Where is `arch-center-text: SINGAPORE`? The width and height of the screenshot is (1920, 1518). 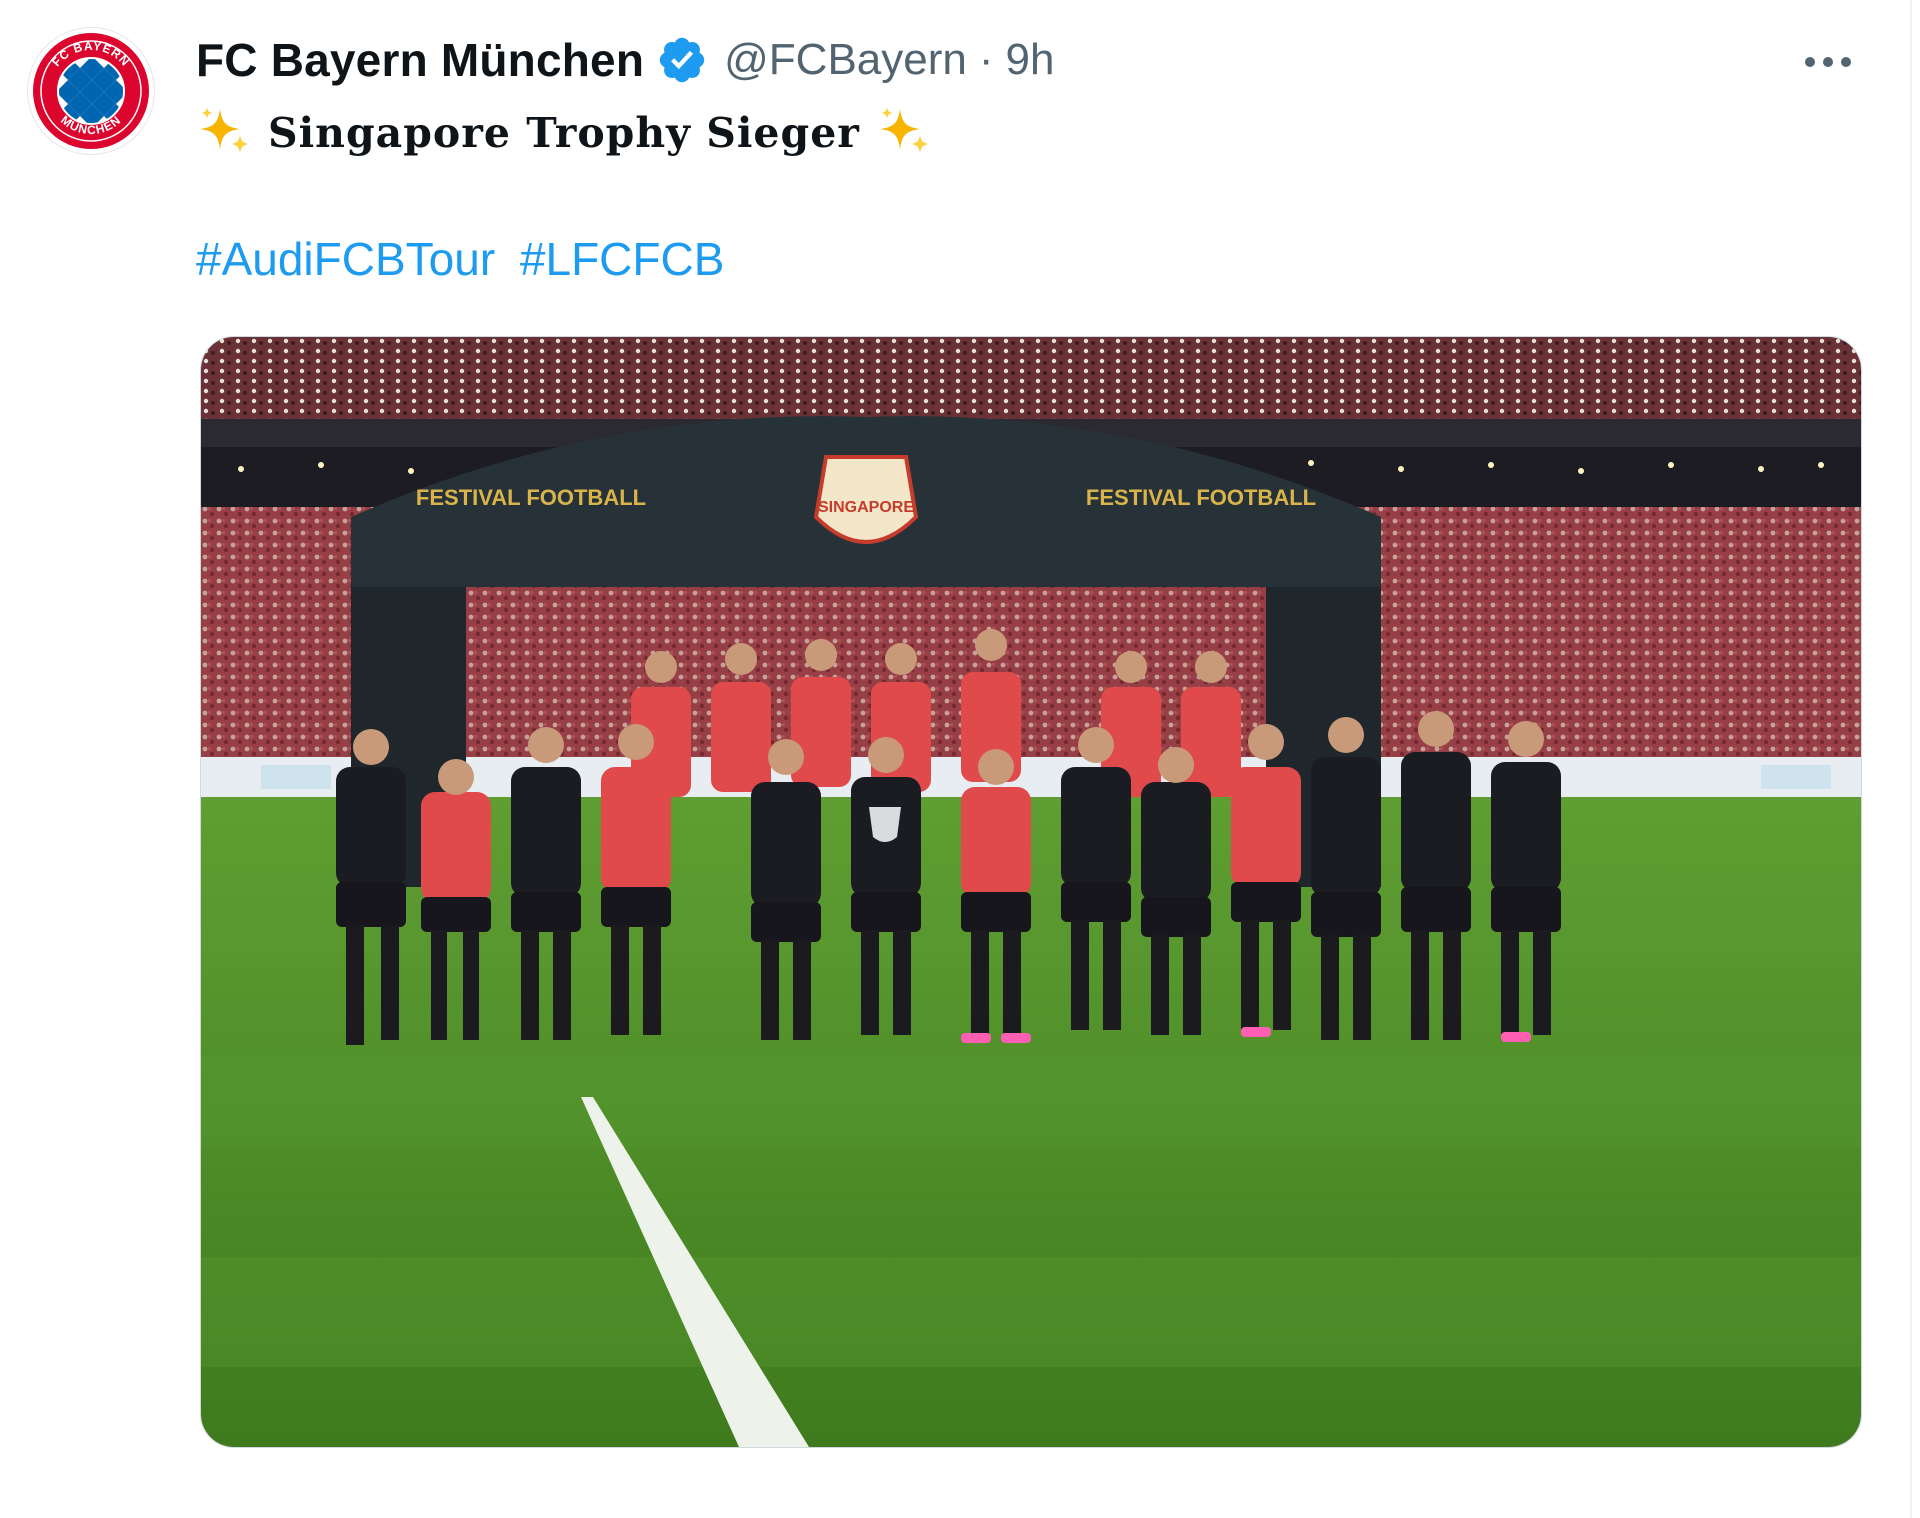 arch-center-text: SINGAPORE is located at coordinates (866, 507).